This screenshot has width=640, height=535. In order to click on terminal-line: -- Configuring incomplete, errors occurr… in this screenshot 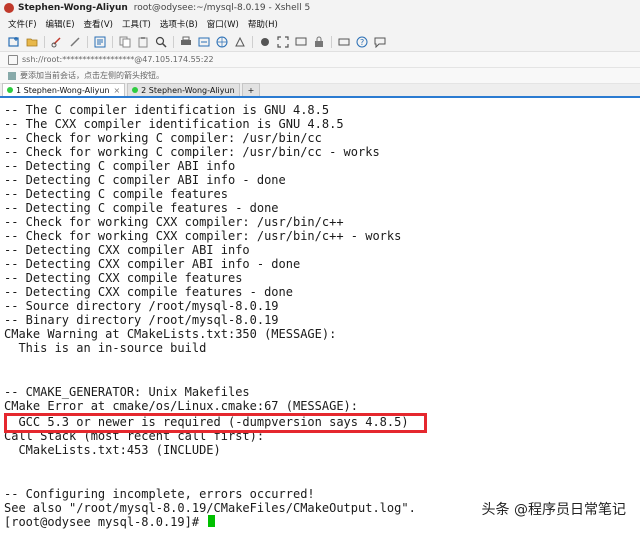, I will do `click(159, 494)`.